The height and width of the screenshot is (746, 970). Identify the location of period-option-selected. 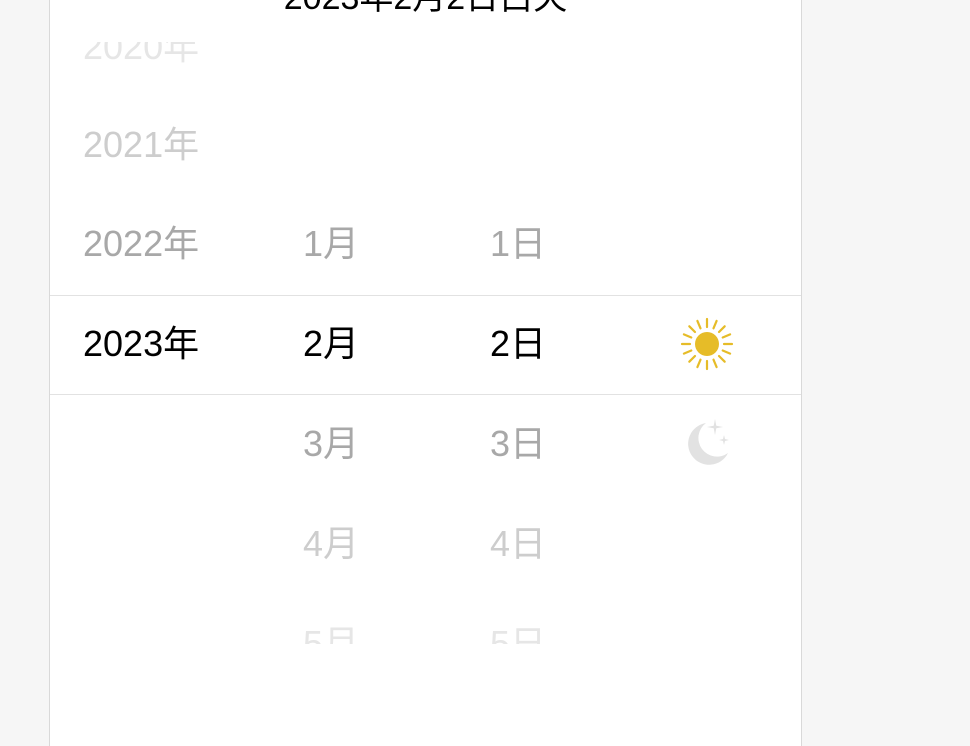
(708, 344).